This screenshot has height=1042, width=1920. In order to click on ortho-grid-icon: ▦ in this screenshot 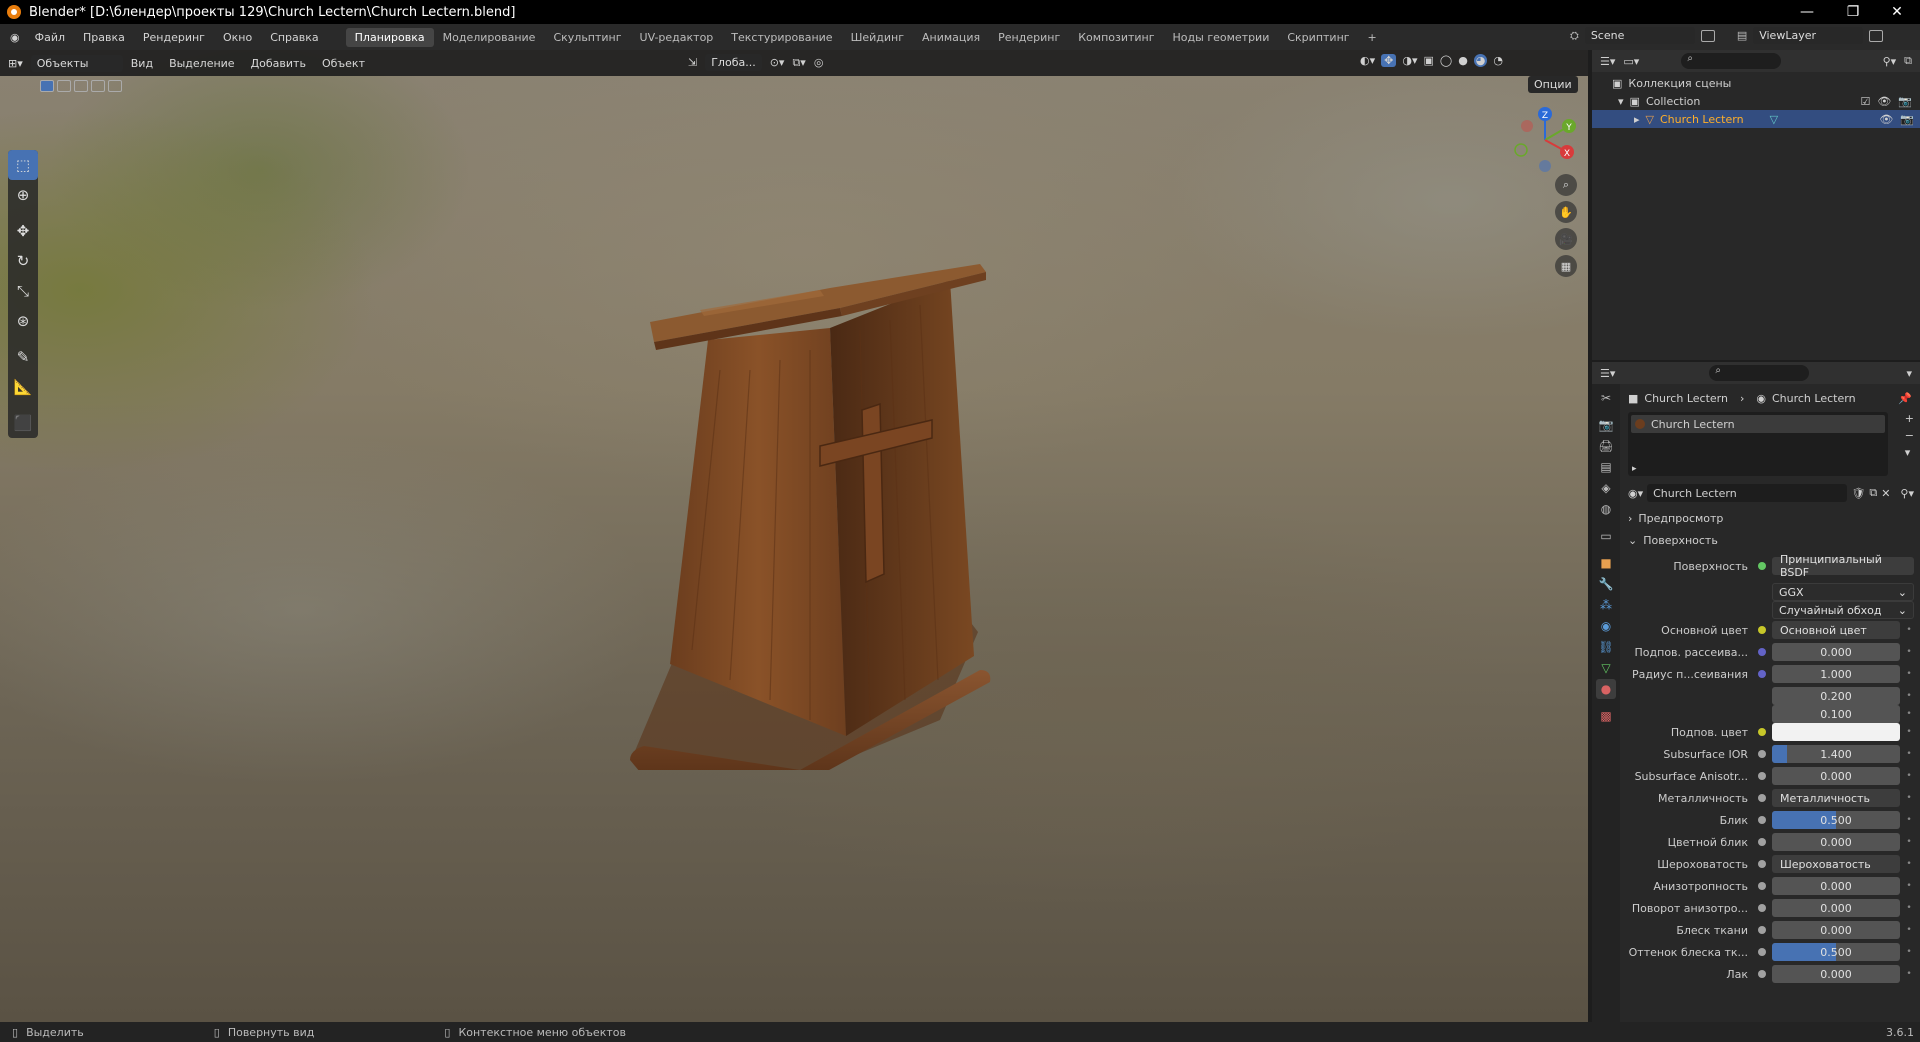, I will do `click(1566, 266)`.